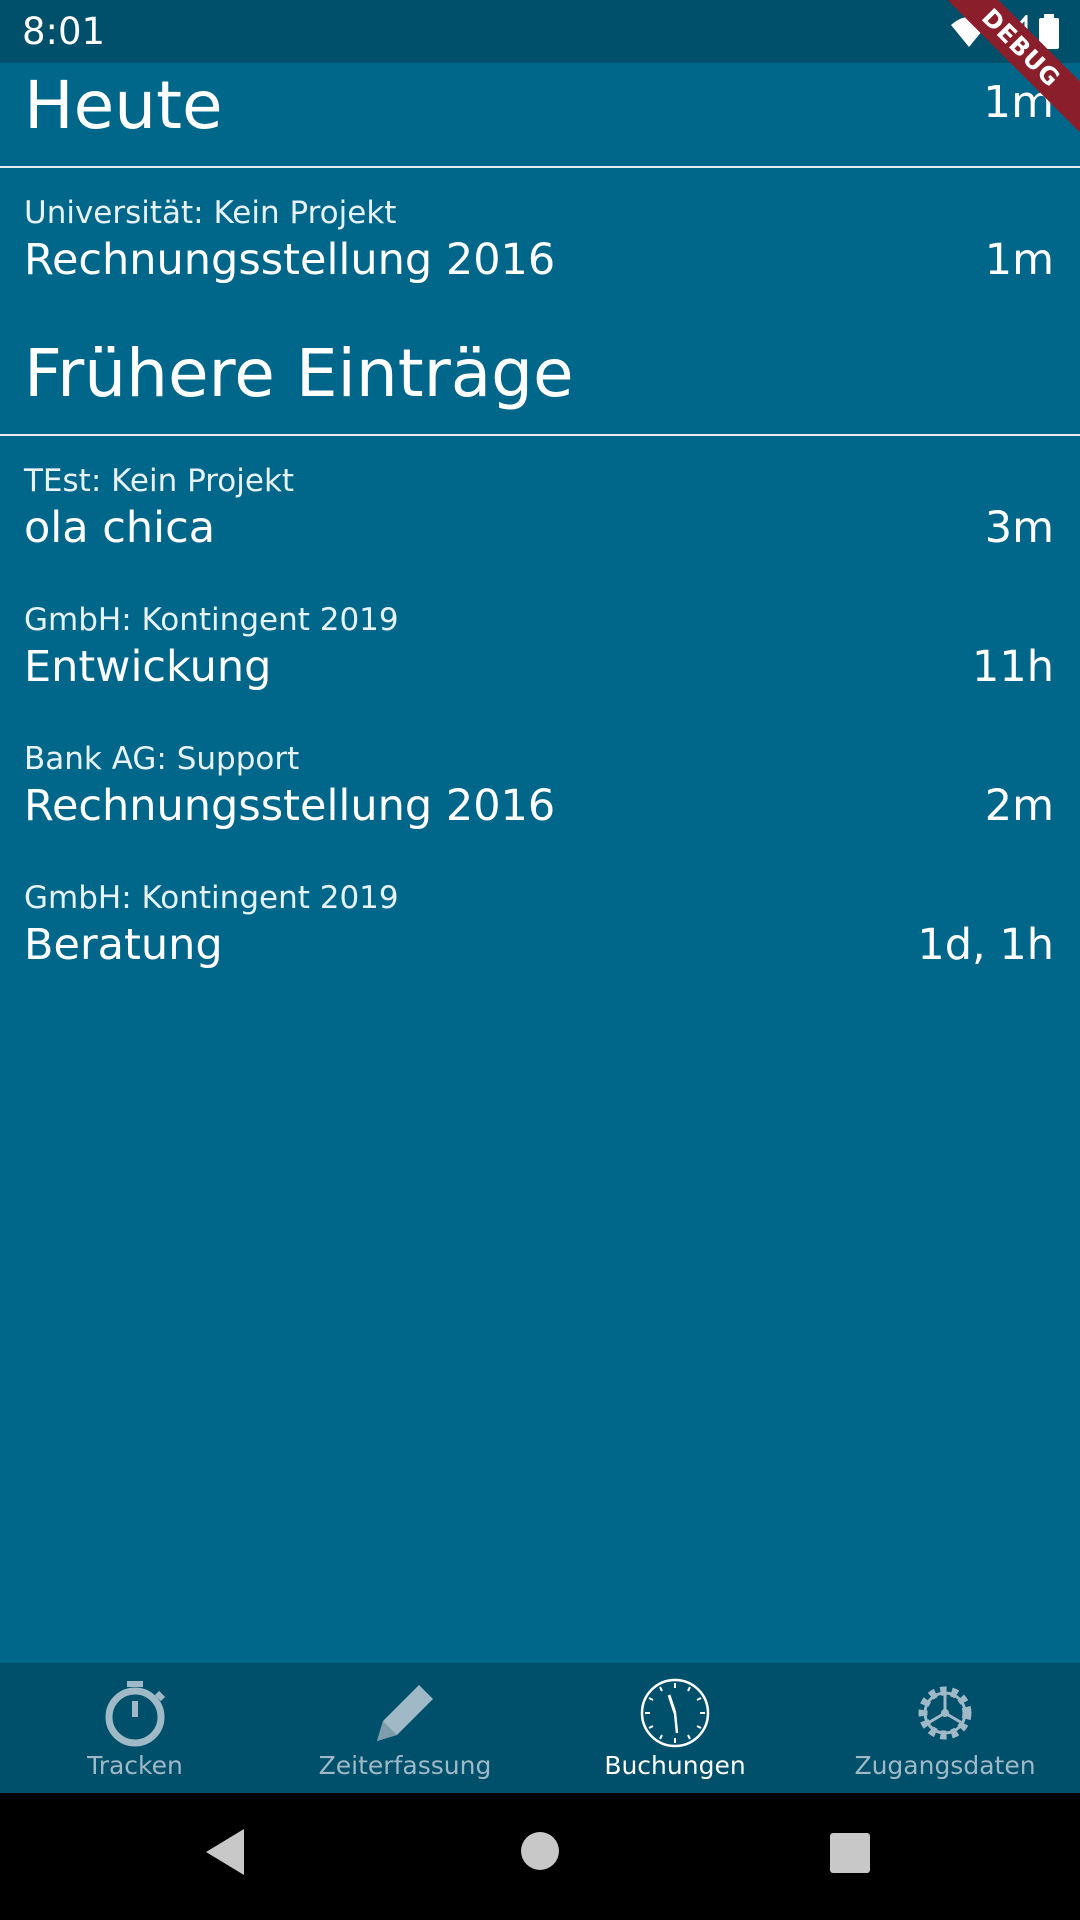  What do you see at coordinates (850, 1853) in the screenshot?
I see `recents-icon` at bounding box center [850, 1853].